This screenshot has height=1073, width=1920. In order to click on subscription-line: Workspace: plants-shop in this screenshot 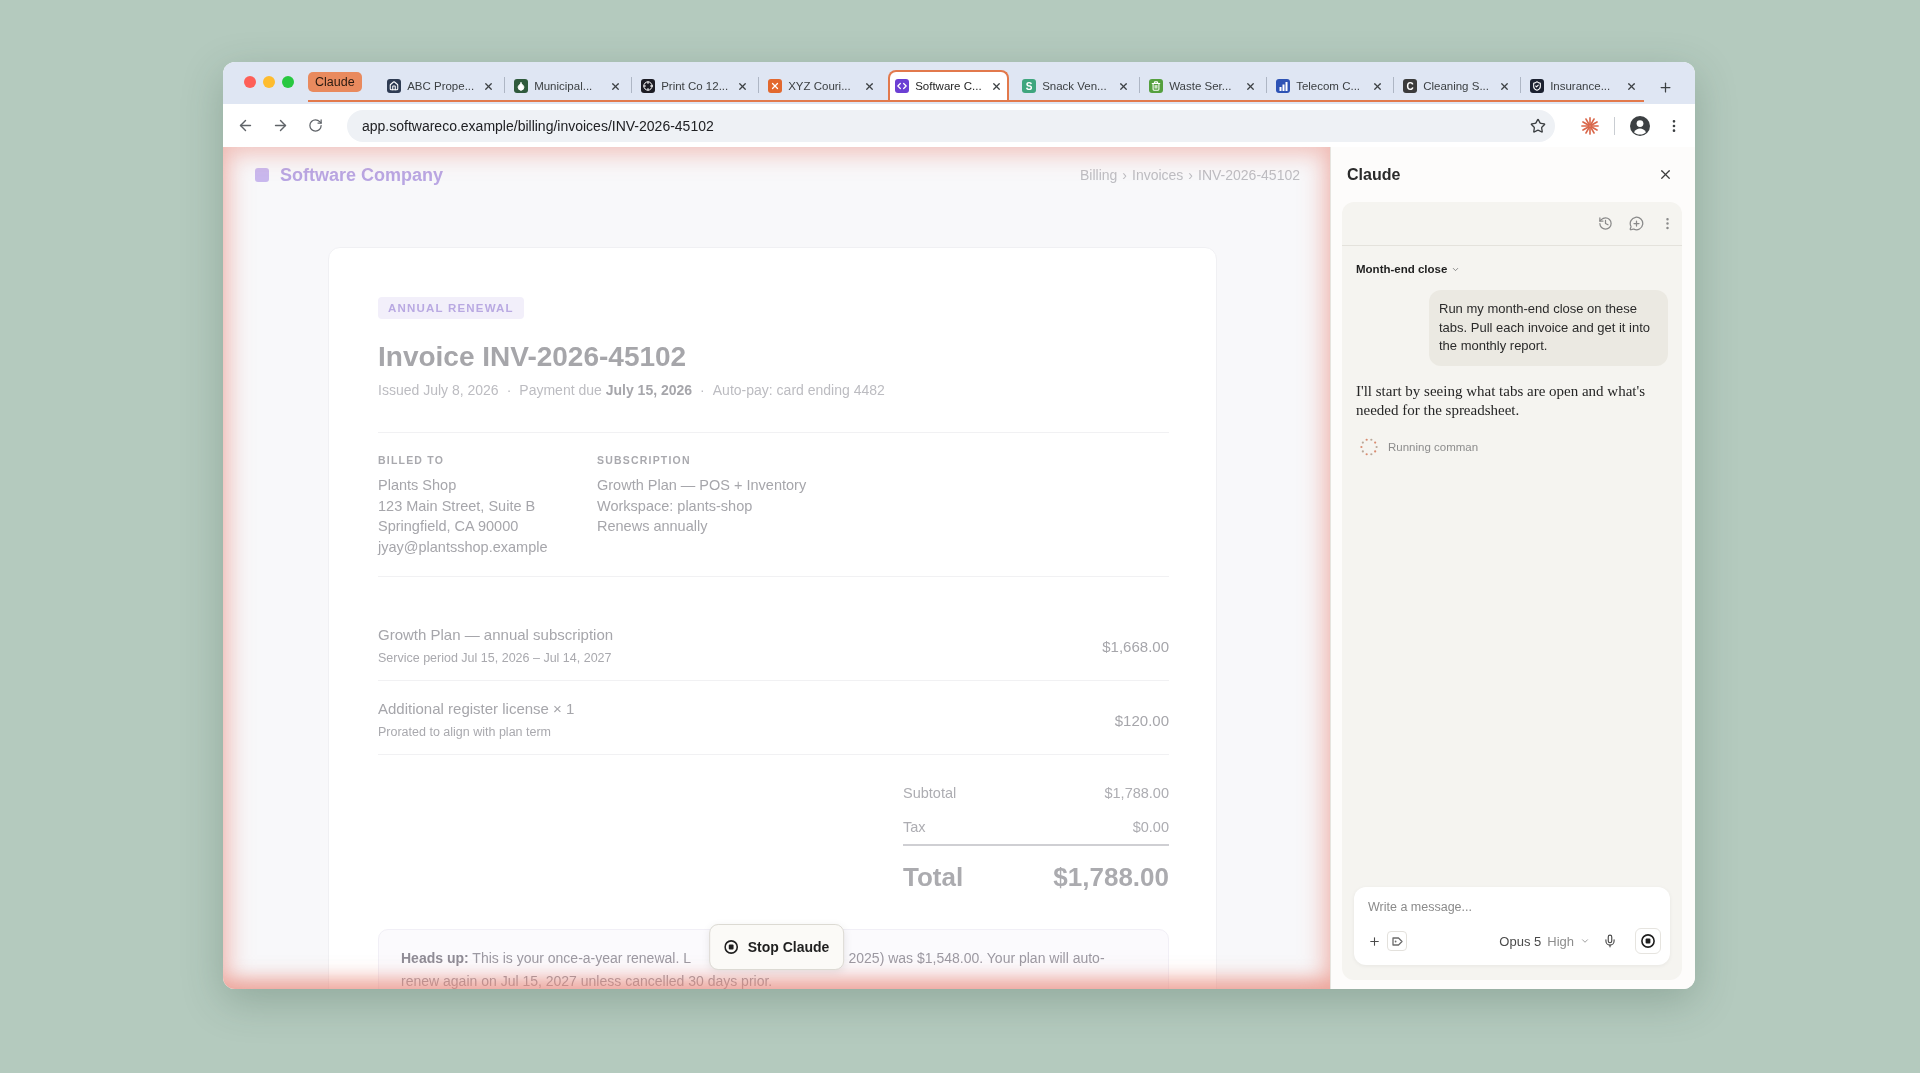, I will do `click(675, 506)`.